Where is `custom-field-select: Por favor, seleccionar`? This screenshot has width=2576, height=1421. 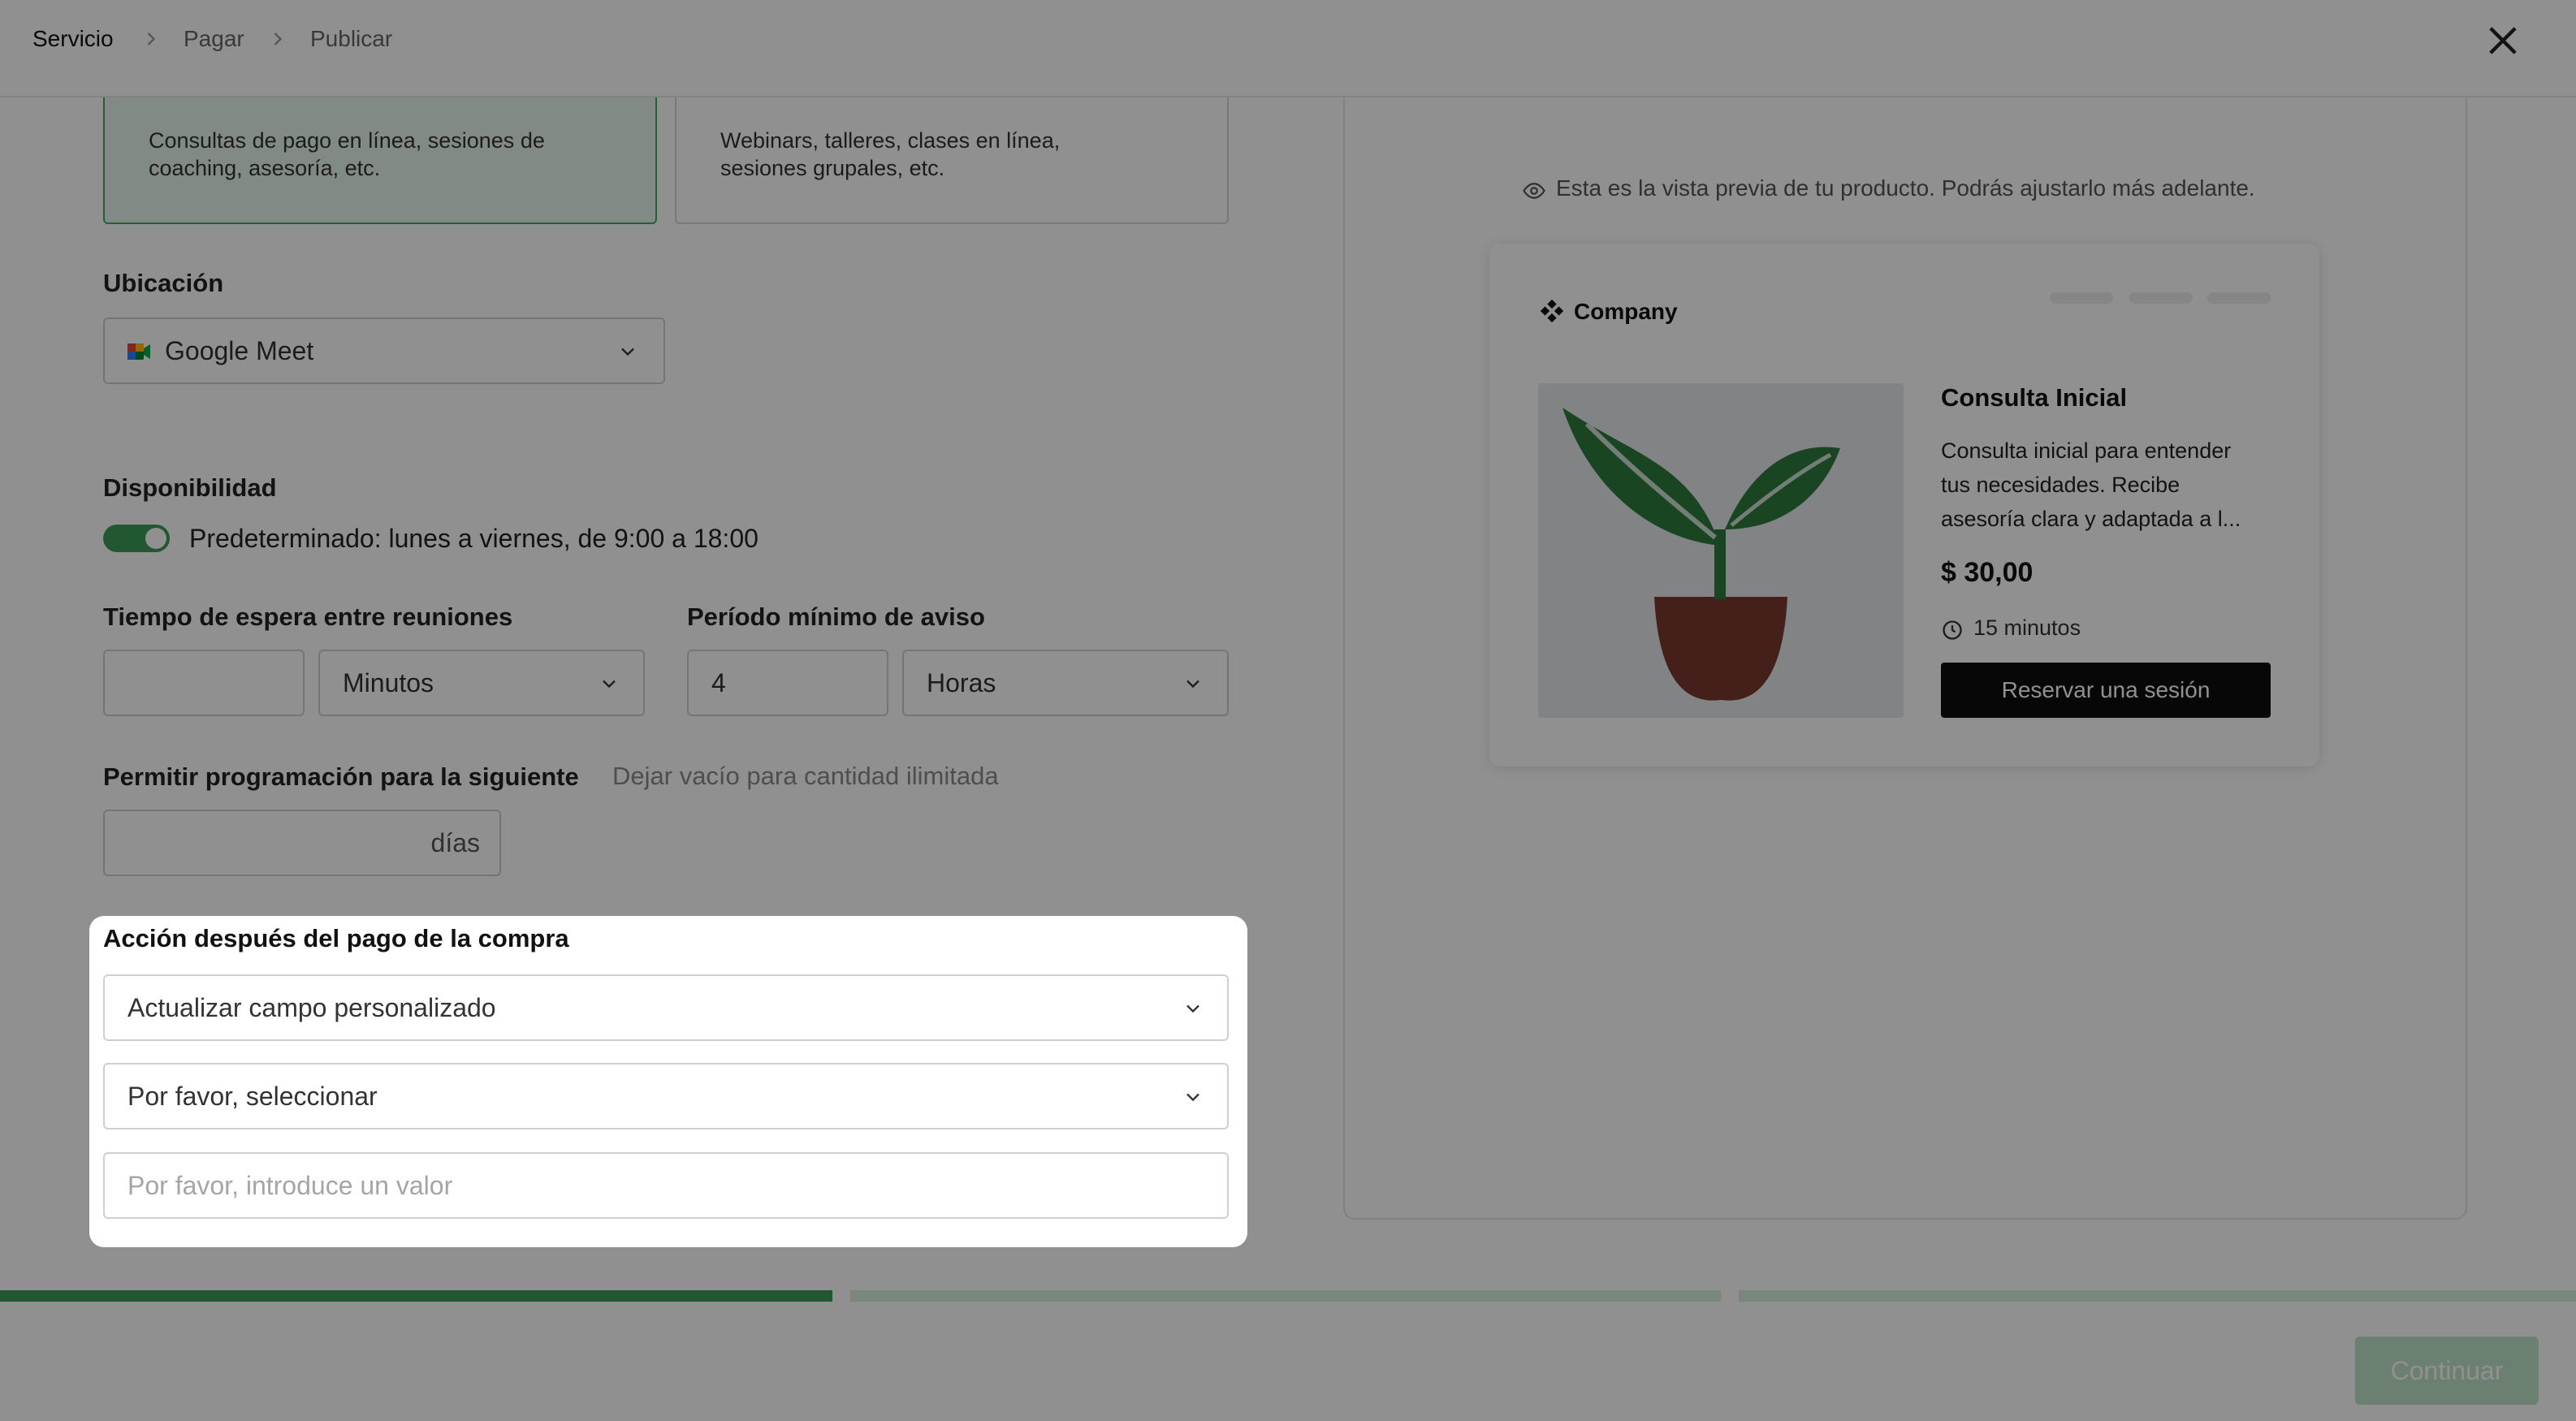 custom-field-select: Por favor, seleccionar is located at coordinates (666, 1096).